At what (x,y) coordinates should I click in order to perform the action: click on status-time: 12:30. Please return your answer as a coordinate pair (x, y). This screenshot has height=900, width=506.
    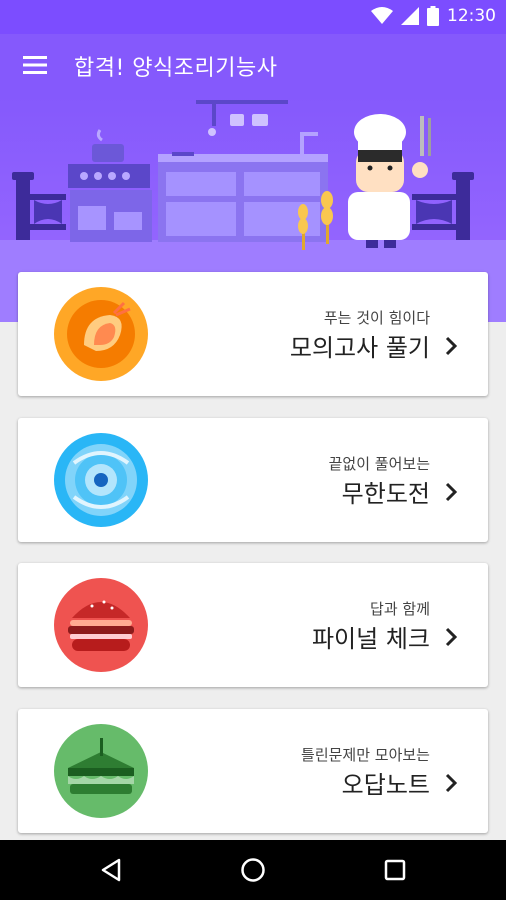
    Looking at the image, I should click on (471, 16).